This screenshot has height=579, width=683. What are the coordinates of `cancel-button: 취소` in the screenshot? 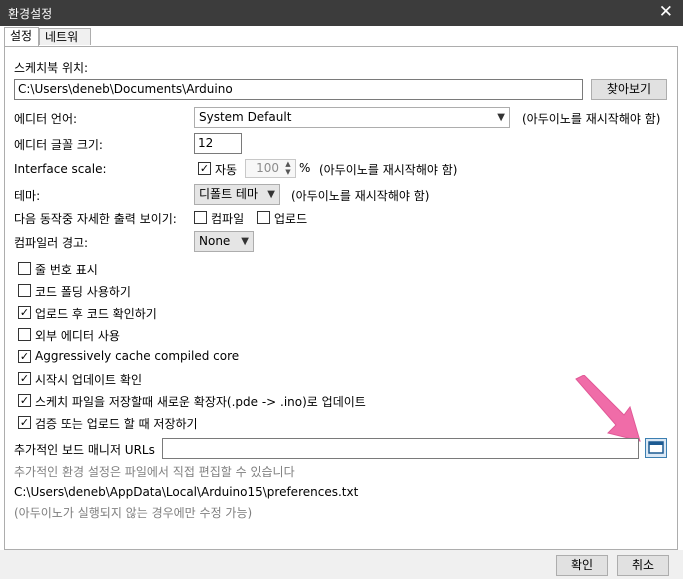 It's located at (643, 565).